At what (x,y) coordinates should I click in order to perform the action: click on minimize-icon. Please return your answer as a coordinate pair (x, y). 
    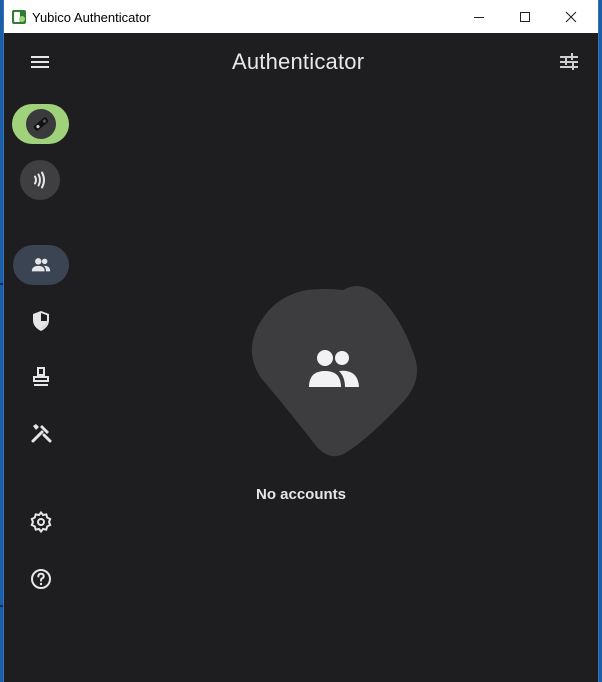
    Looking at the image, I should click on (479, 17).